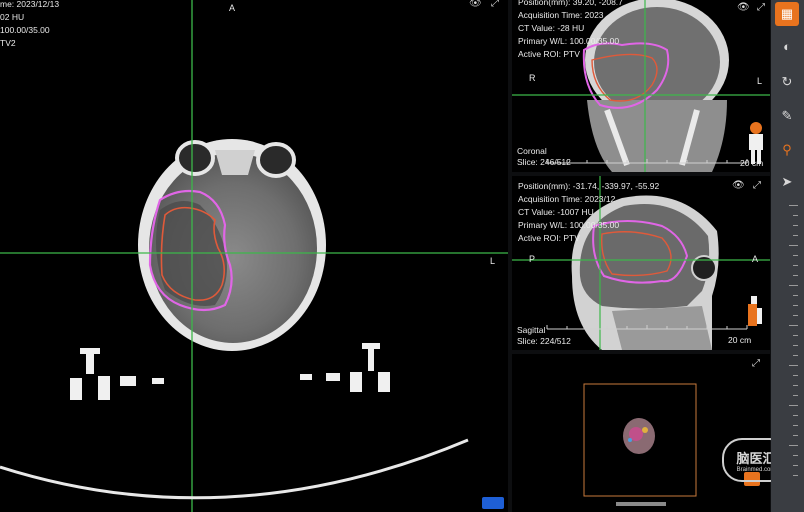 This screenshot has width=804, height=512. Describe the element at coordinates (232, 8) in the screenshot. I see `axial-orient-top: A` at that location.